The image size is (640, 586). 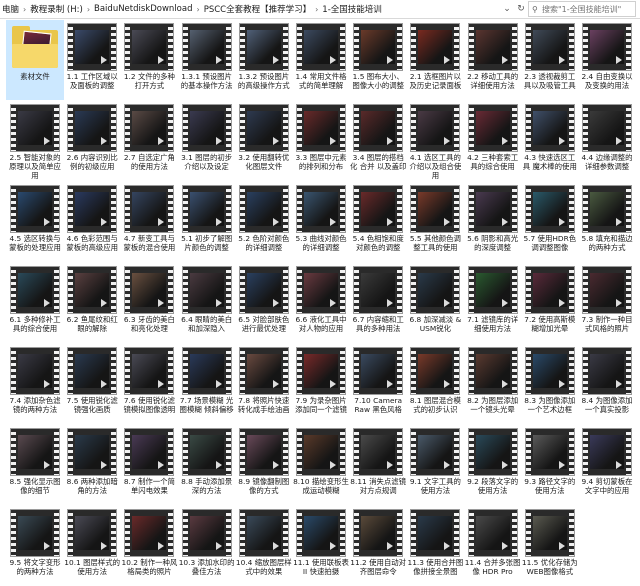 I want to click on video-file-item: 10.2 制作一种风格局类的照片, so click(x=149, y=546).